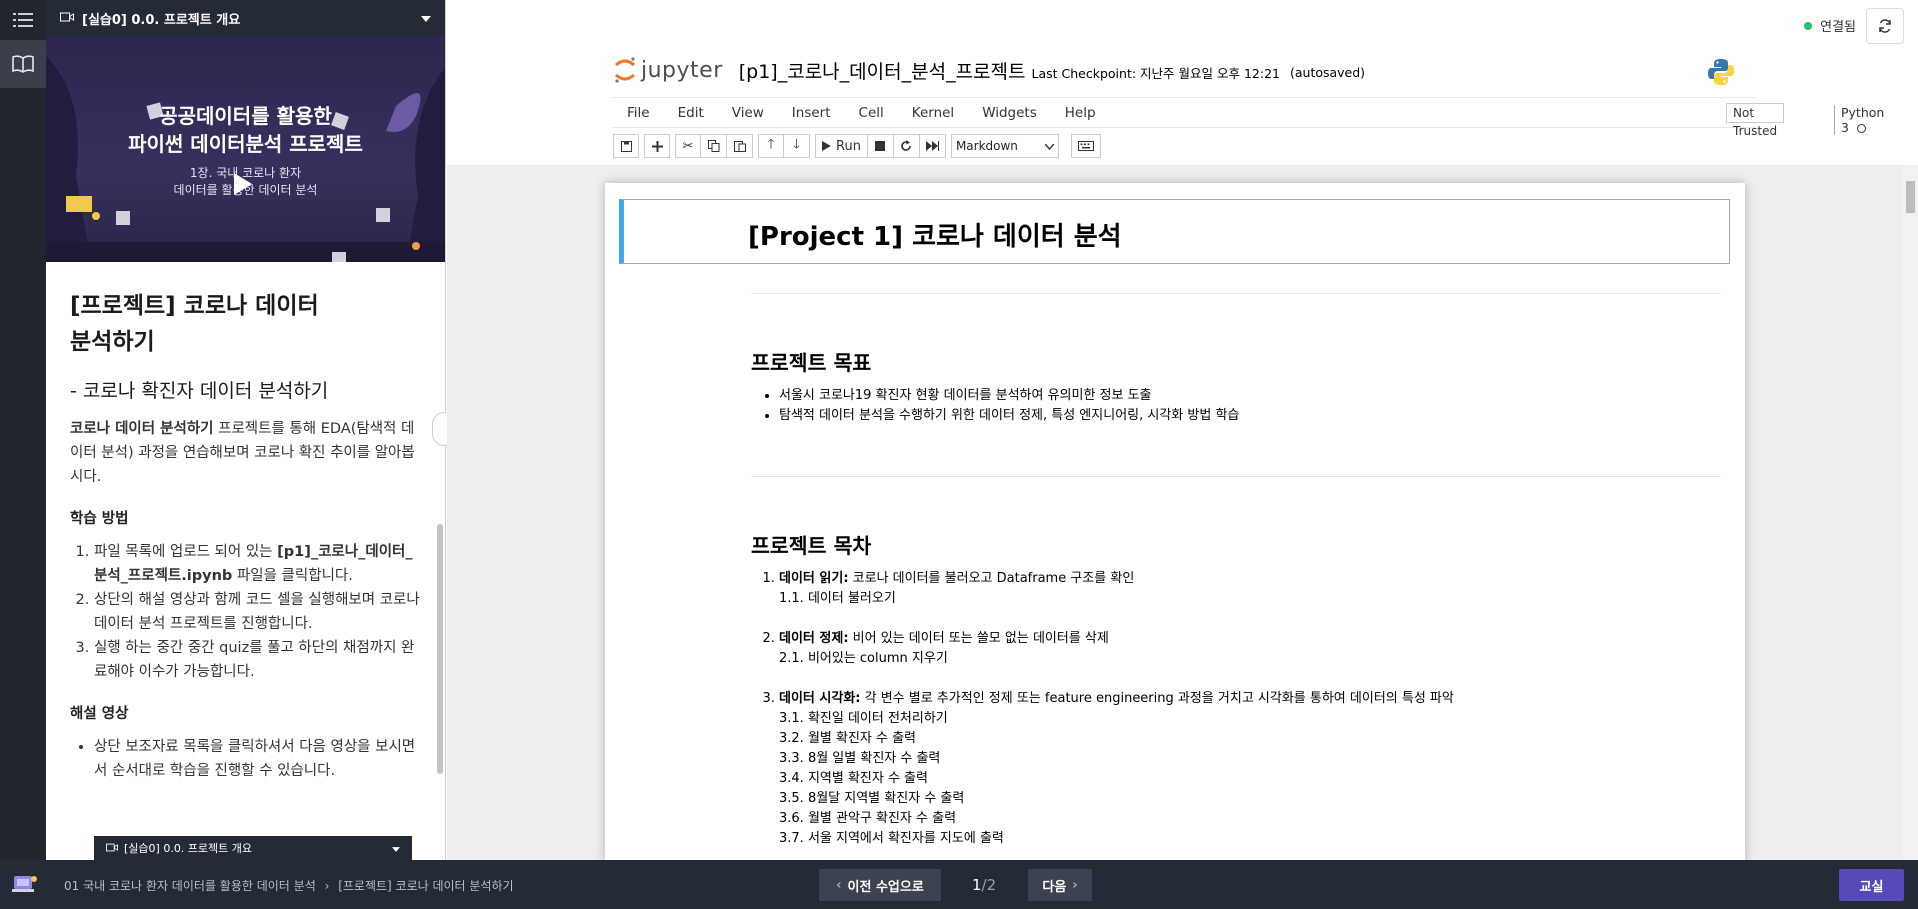  I want to click on list-icon, so click(23, 20).